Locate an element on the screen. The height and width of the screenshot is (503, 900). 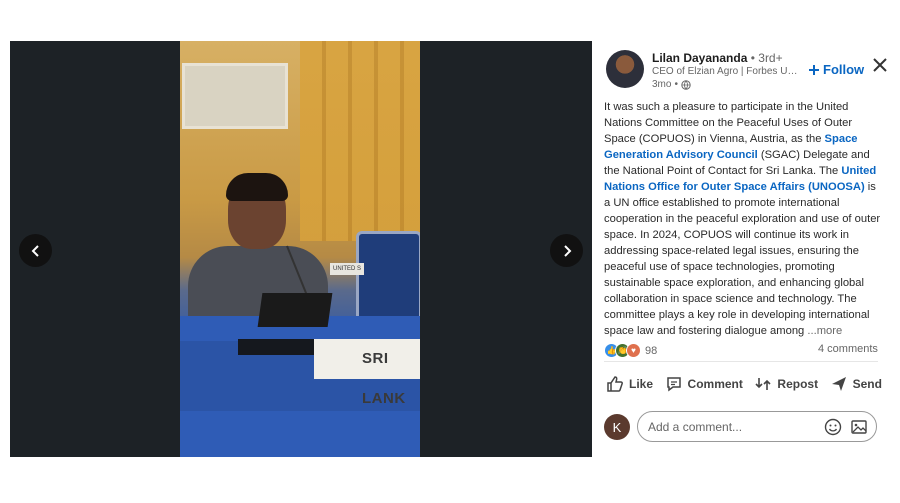
follow-label: Follow is located at coordinates (844, 69).